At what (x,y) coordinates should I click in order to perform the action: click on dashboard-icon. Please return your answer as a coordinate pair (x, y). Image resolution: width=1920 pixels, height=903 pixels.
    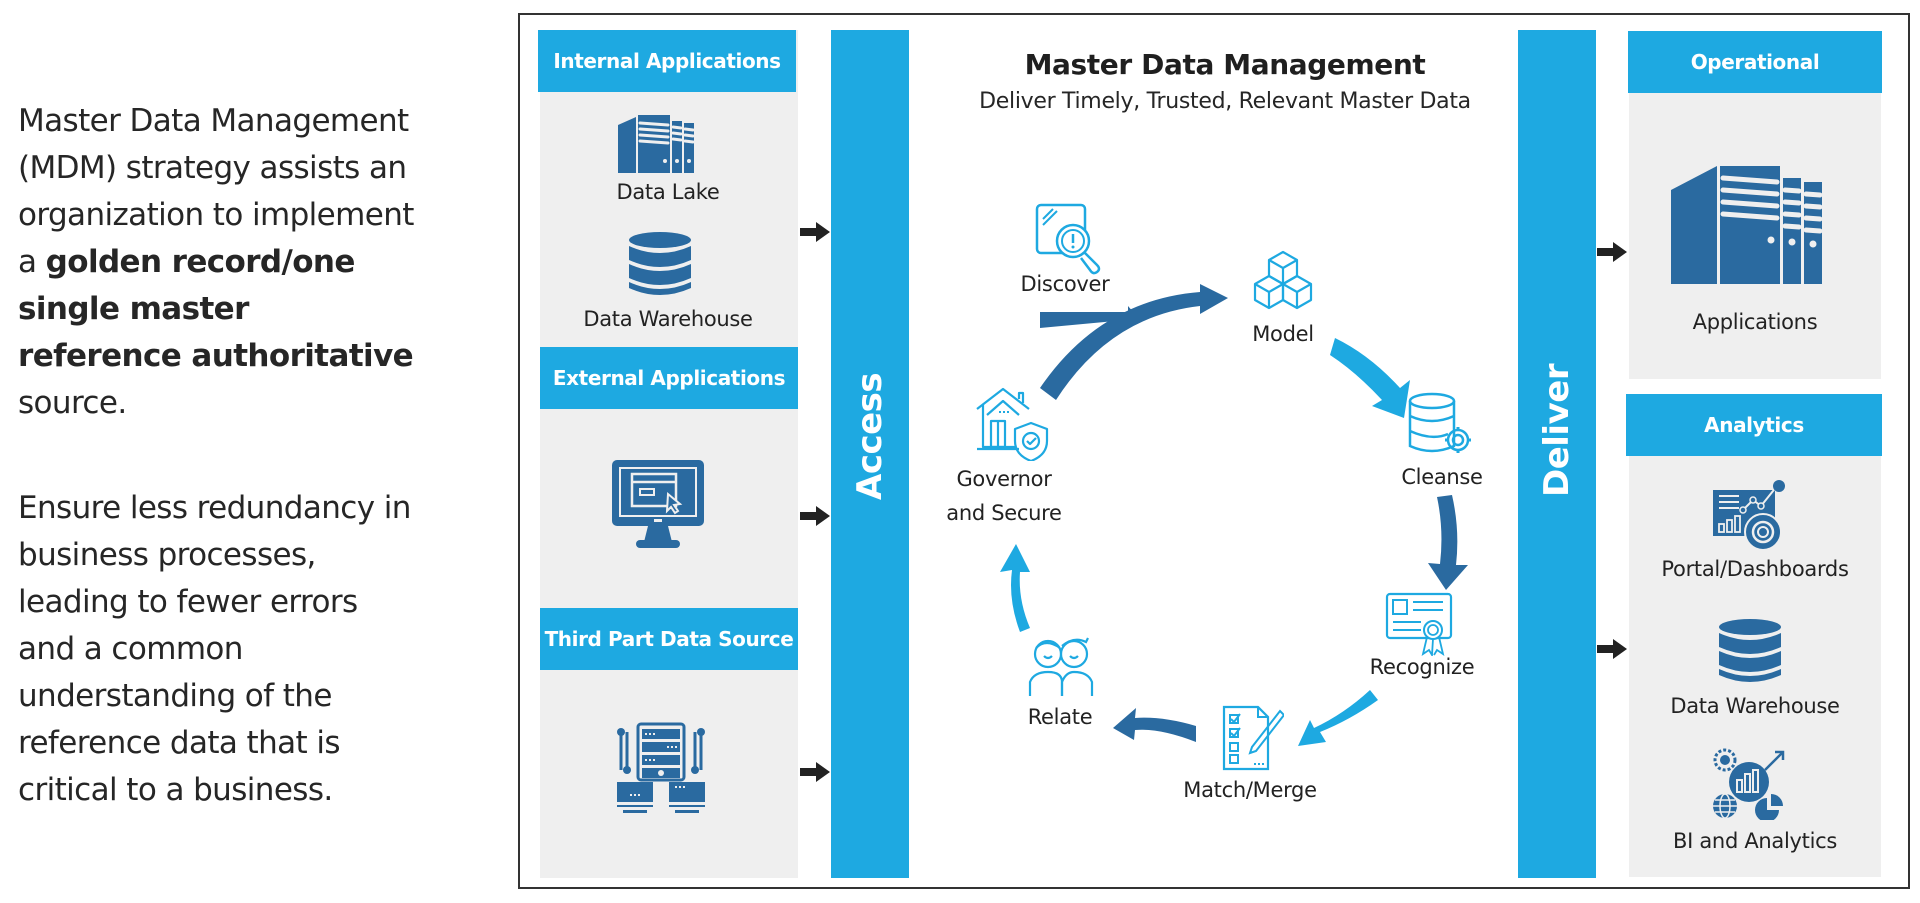
    Looking at the image, I should click on (1749, 516).